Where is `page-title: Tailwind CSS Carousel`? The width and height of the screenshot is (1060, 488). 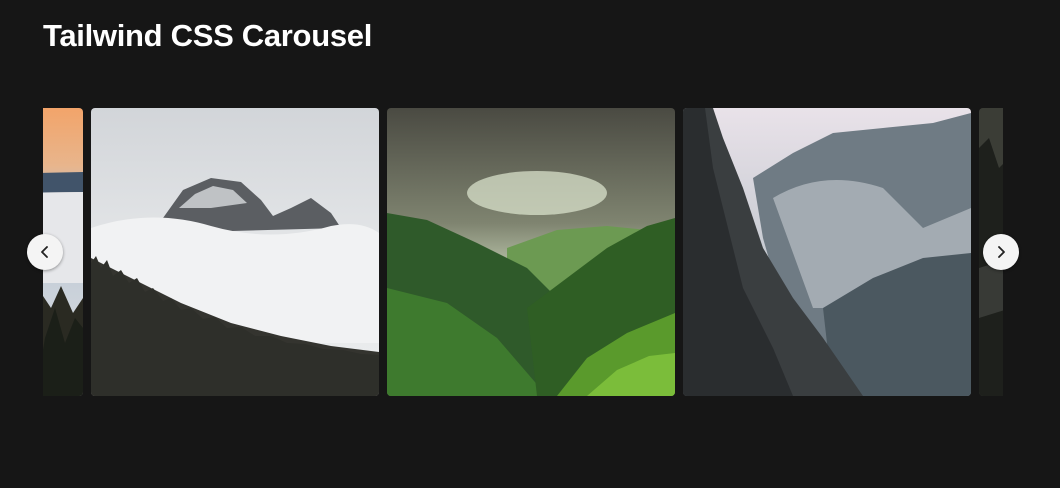 page-title: Tailwind CSS Carousel is located at coordinates (208, 35).